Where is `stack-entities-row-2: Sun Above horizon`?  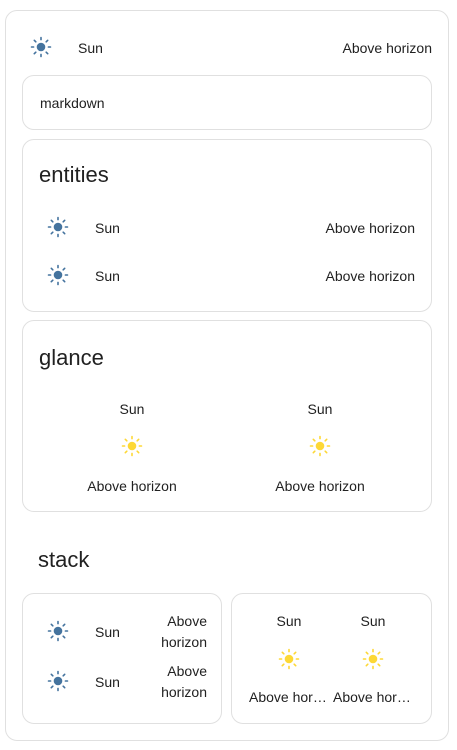
stack-entities-row-2: Sun Above horizon is located at coordinates (123, 680).